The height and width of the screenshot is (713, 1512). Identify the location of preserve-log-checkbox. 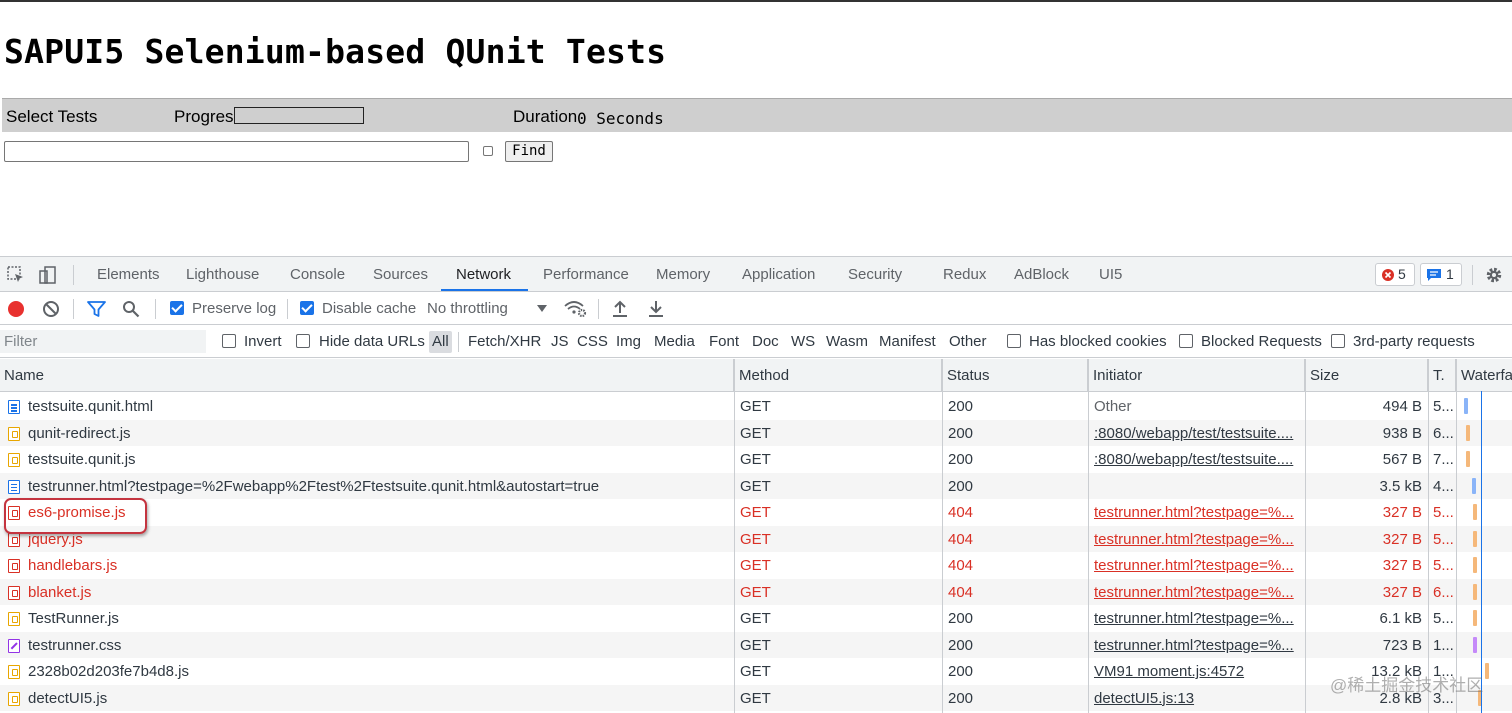
(177, 308).